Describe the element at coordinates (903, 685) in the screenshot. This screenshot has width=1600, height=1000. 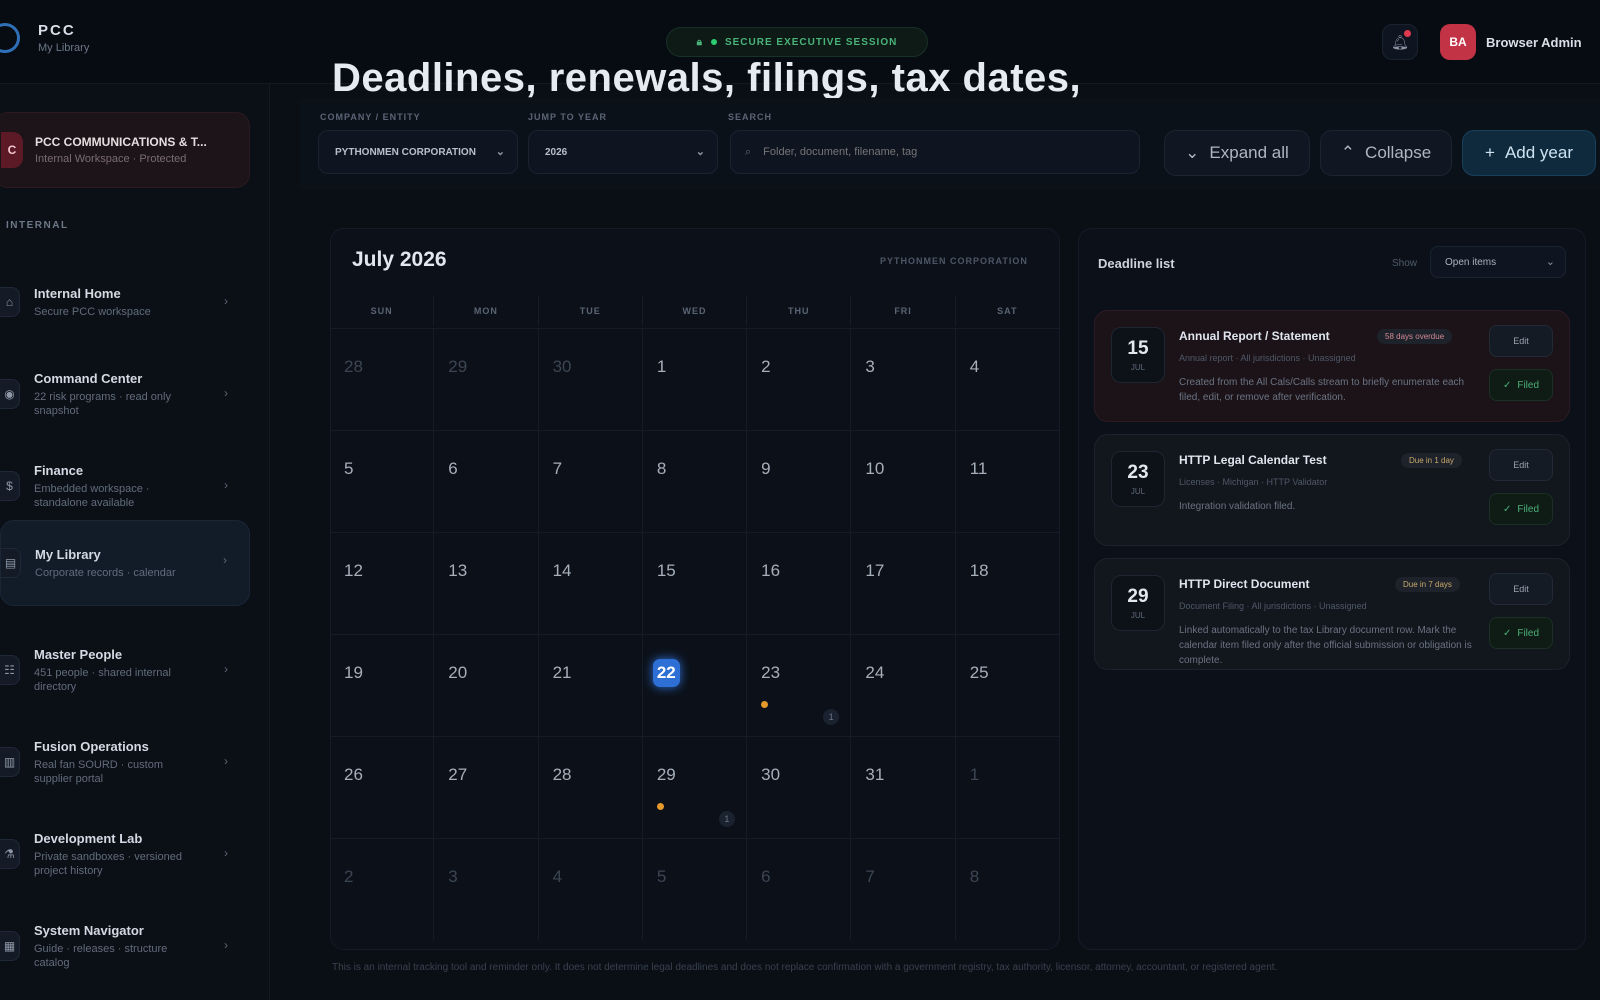
I see `calendar-day: 24` at that location.